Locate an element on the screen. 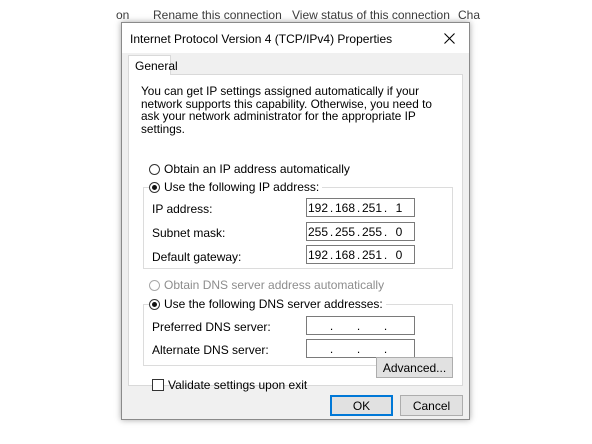 The width and height of the screenshot is (592, 444). tab-general: General is located at coordinates (153, 65).